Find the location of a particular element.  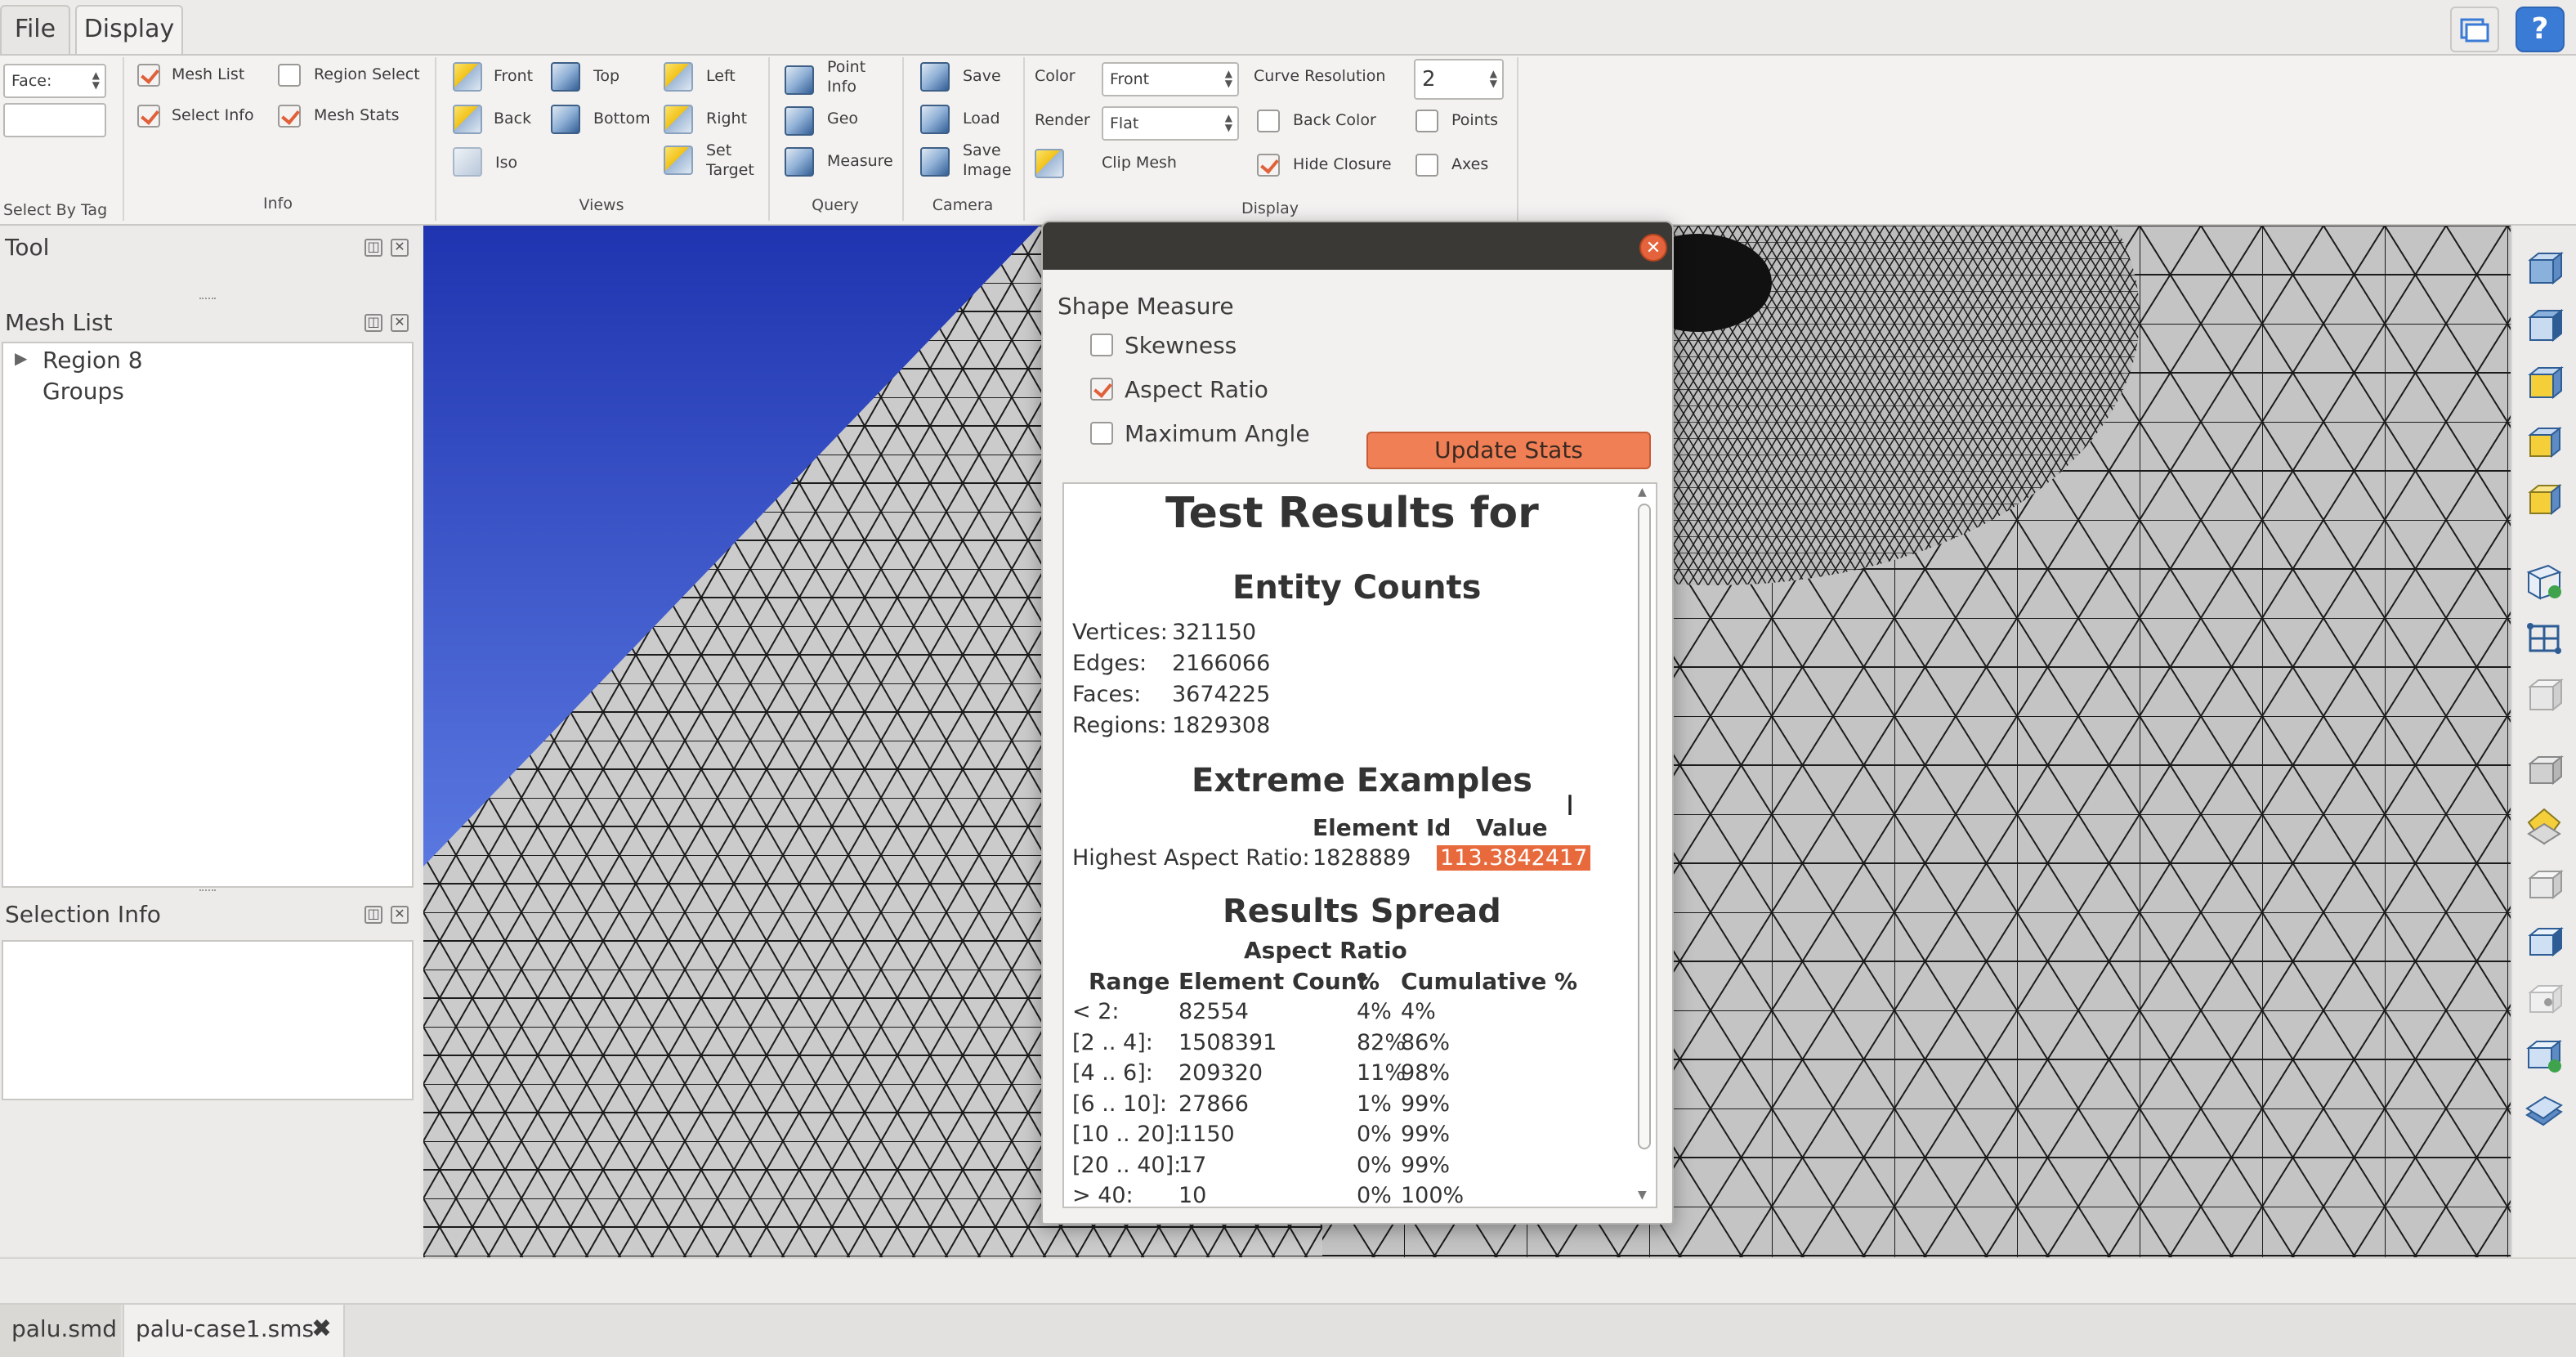

camera-load-icon is located at coordinates (935, 119).